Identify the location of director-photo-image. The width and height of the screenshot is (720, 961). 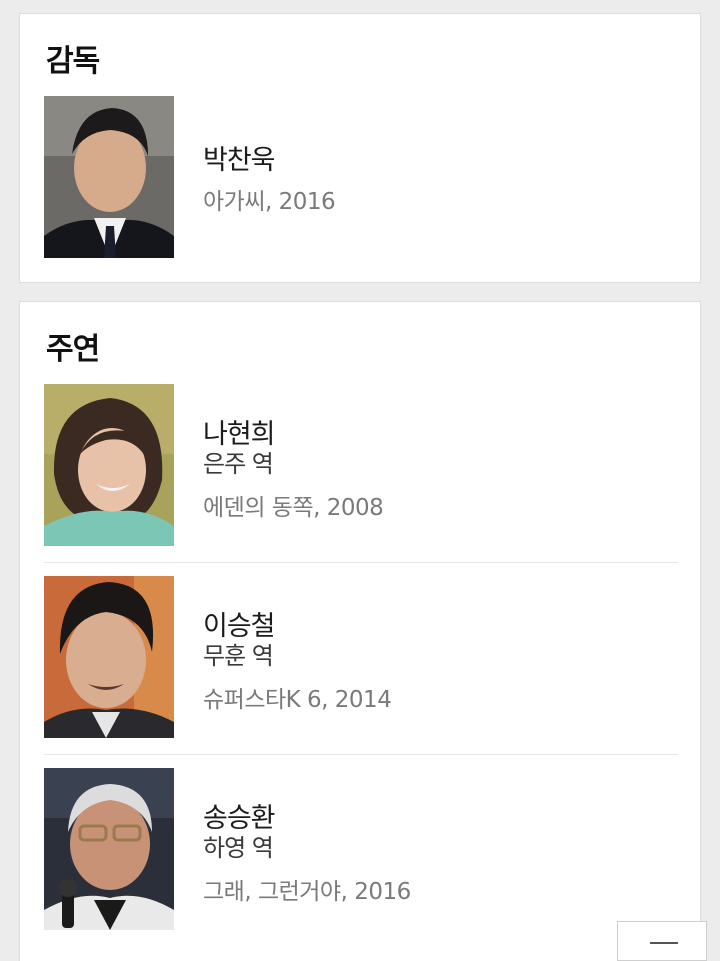
(109, 177).